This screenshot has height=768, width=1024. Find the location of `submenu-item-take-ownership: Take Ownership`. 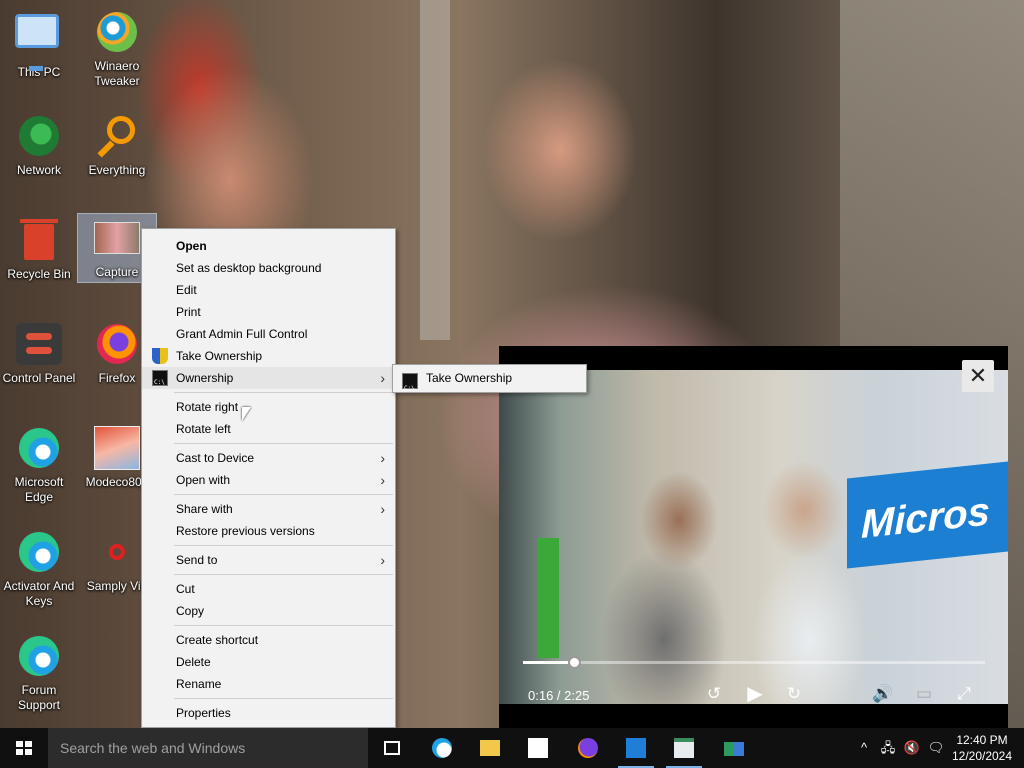

submenu-item-take-ownership: Take Ownership is located at coordinates (489, 383).